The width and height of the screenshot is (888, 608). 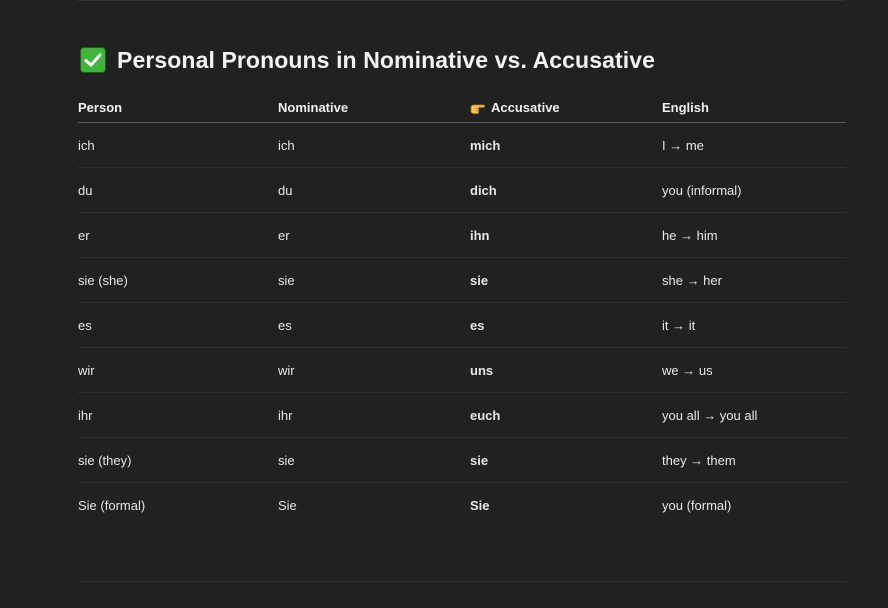 I want to click on cell-accusative: dich, so click(x=566, y=190).